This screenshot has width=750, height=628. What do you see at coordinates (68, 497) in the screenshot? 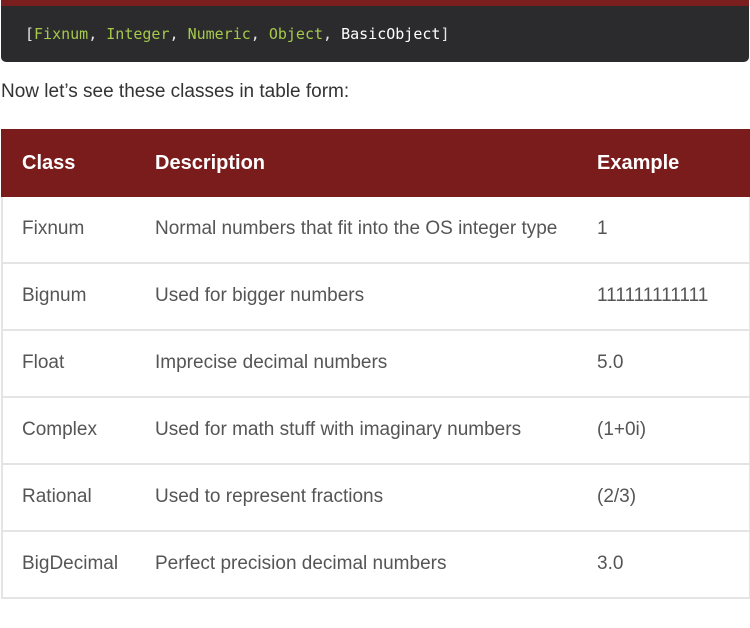
I see `cell-class: Rational` at bounding box center [68, 497].